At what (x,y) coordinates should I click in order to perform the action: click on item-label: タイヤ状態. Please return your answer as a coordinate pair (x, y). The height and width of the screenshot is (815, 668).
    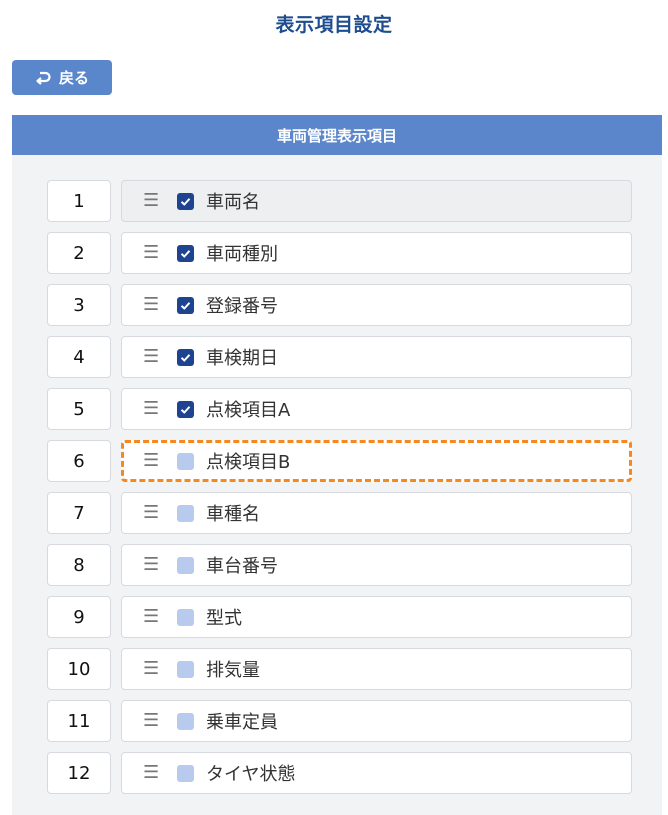
    Looking at the image, I should click on (251, 774).